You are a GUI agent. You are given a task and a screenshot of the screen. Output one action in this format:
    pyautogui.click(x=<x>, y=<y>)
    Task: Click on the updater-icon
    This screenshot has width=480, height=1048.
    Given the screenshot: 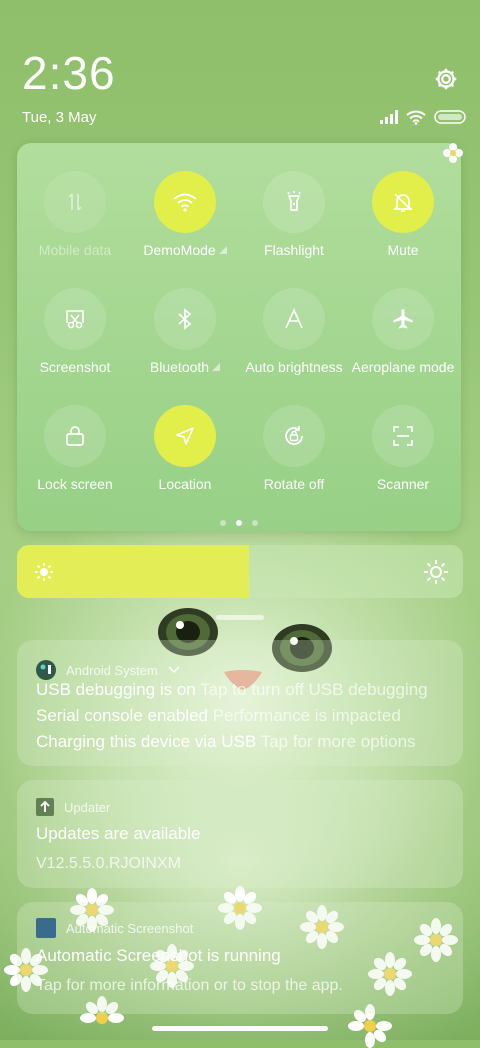 What is the action you would take?
    pyautogui.click(x=45, y=807)
    